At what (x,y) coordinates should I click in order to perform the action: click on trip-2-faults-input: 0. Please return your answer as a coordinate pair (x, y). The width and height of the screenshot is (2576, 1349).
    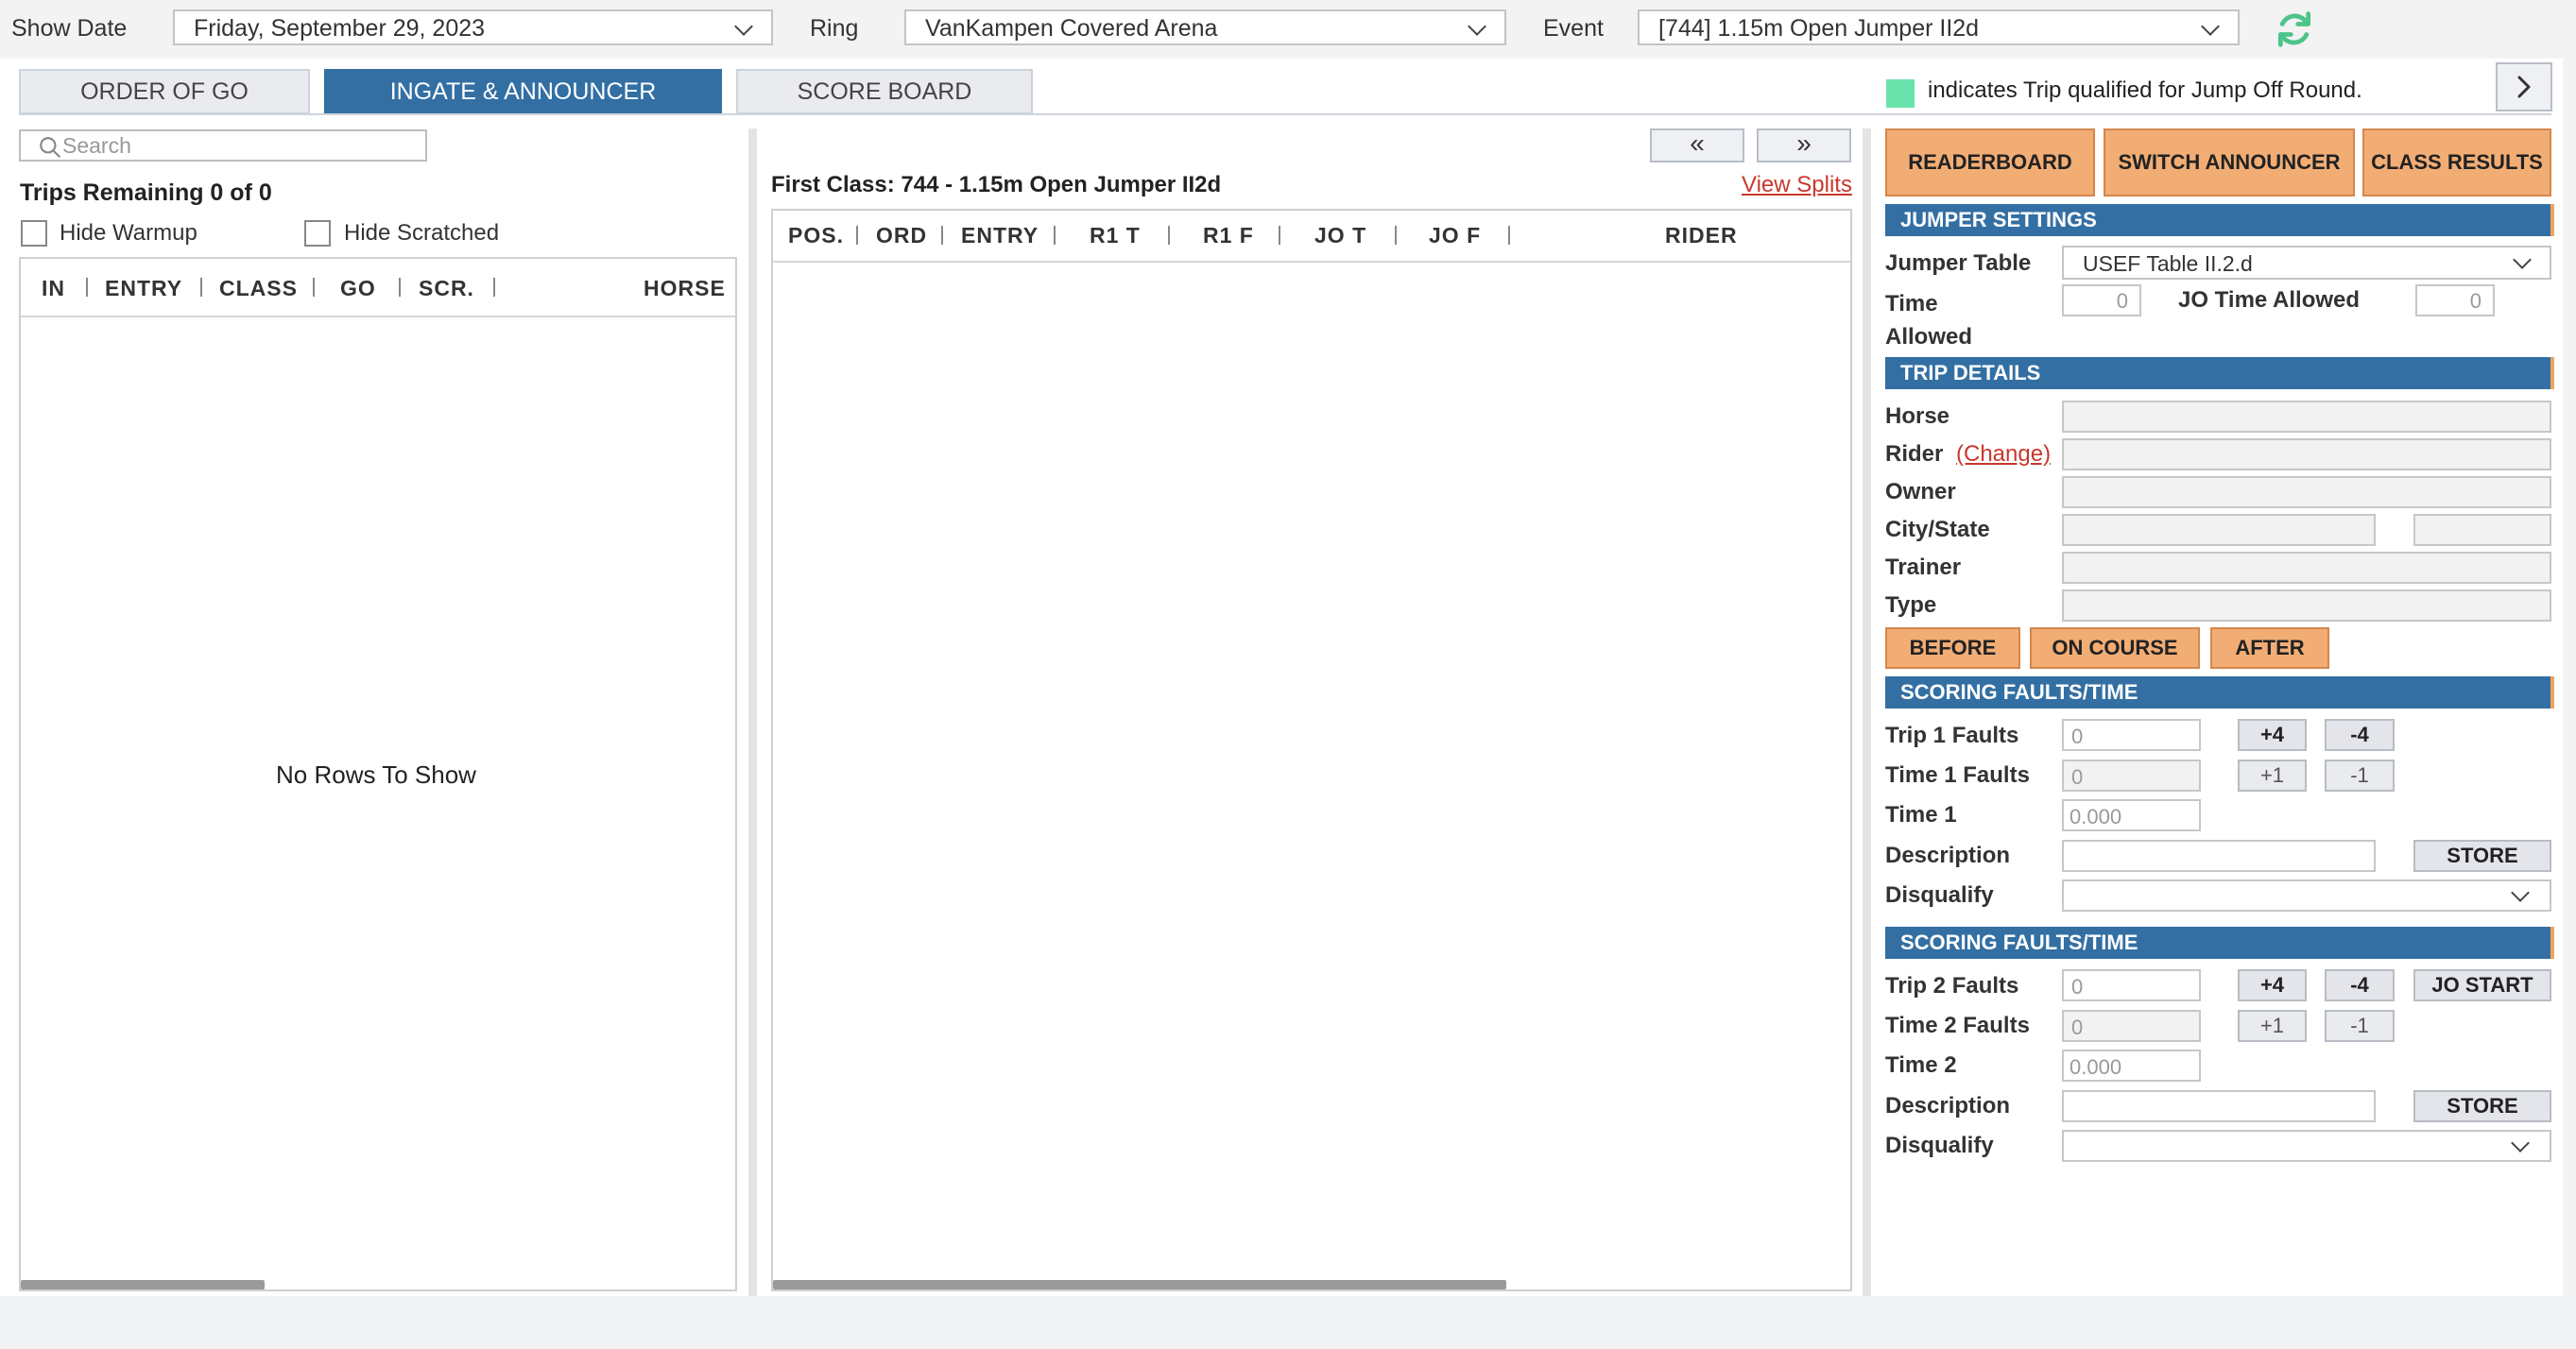
    Looking at the image, I should click on (2131, 985).